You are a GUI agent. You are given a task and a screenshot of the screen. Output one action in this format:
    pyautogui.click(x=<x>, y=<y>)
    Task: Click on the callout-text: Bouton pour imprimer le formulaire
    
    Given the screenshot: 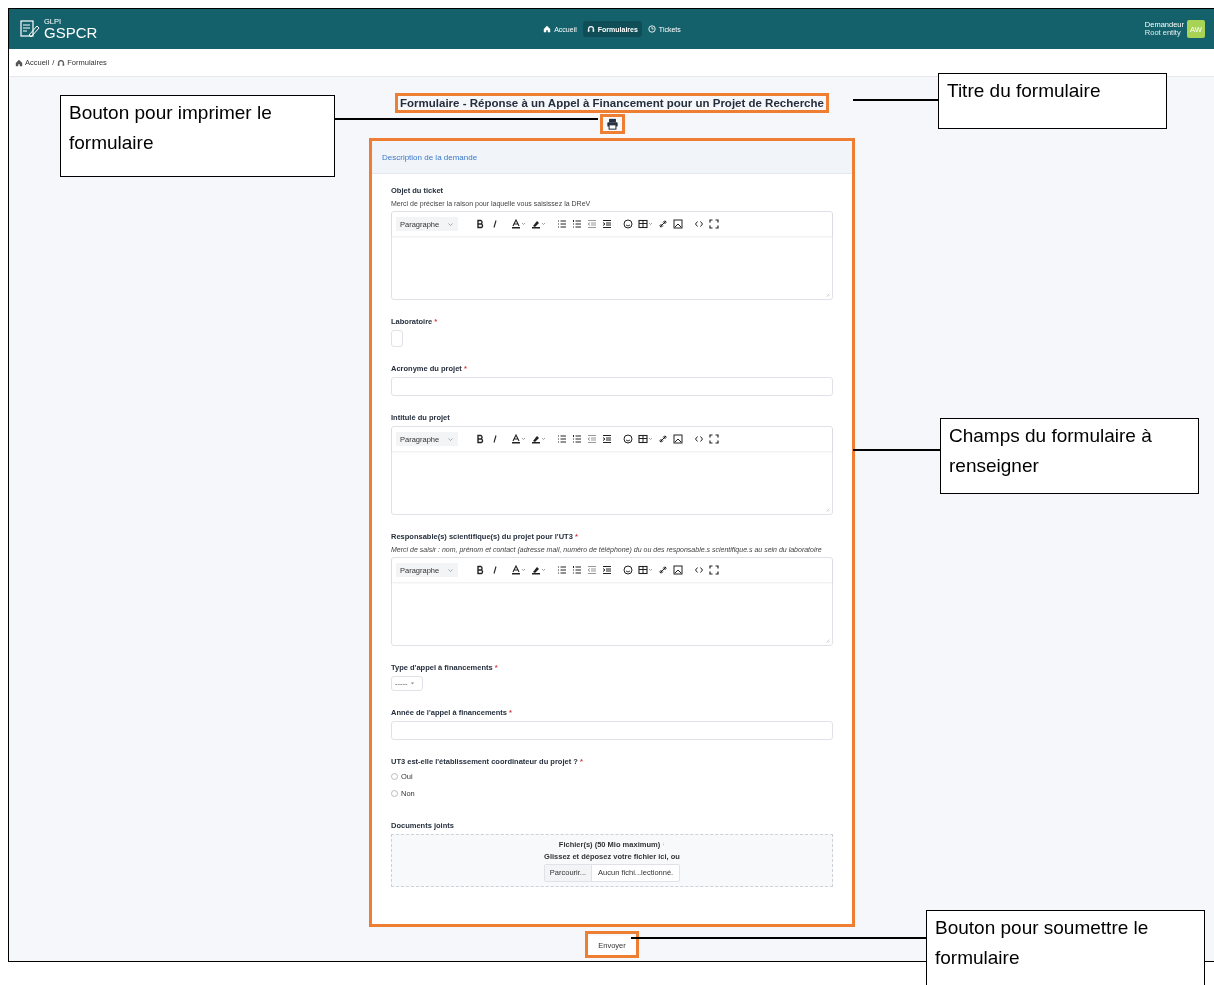 What is the action you would take?
    pyautogui.click(x=197, y=136)
    